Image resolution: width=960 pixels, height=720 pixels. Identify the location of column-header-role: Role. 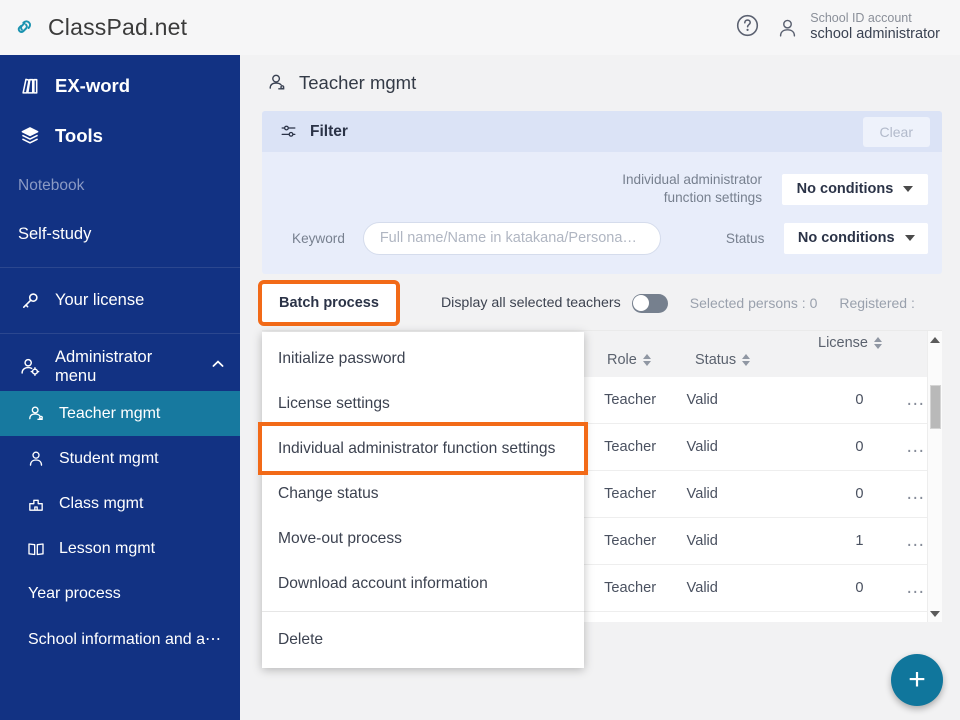
(651, 360).